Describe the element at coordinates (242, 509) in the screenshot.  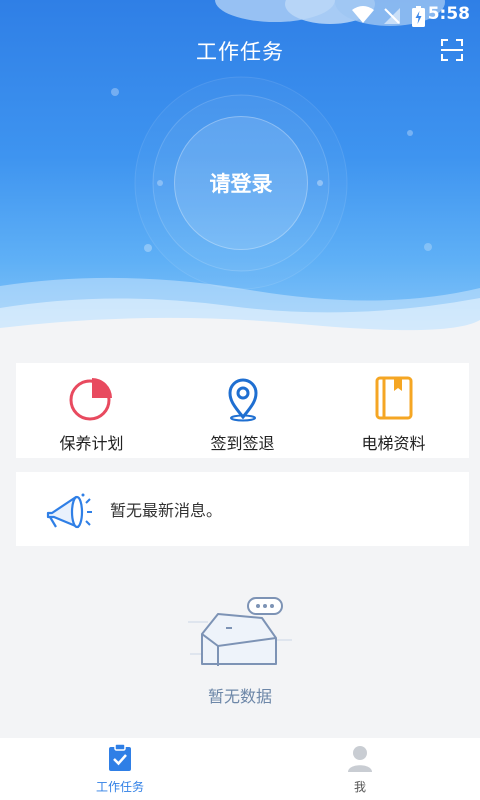
I see `notice-bar: 暂无最新消息。` at that location.